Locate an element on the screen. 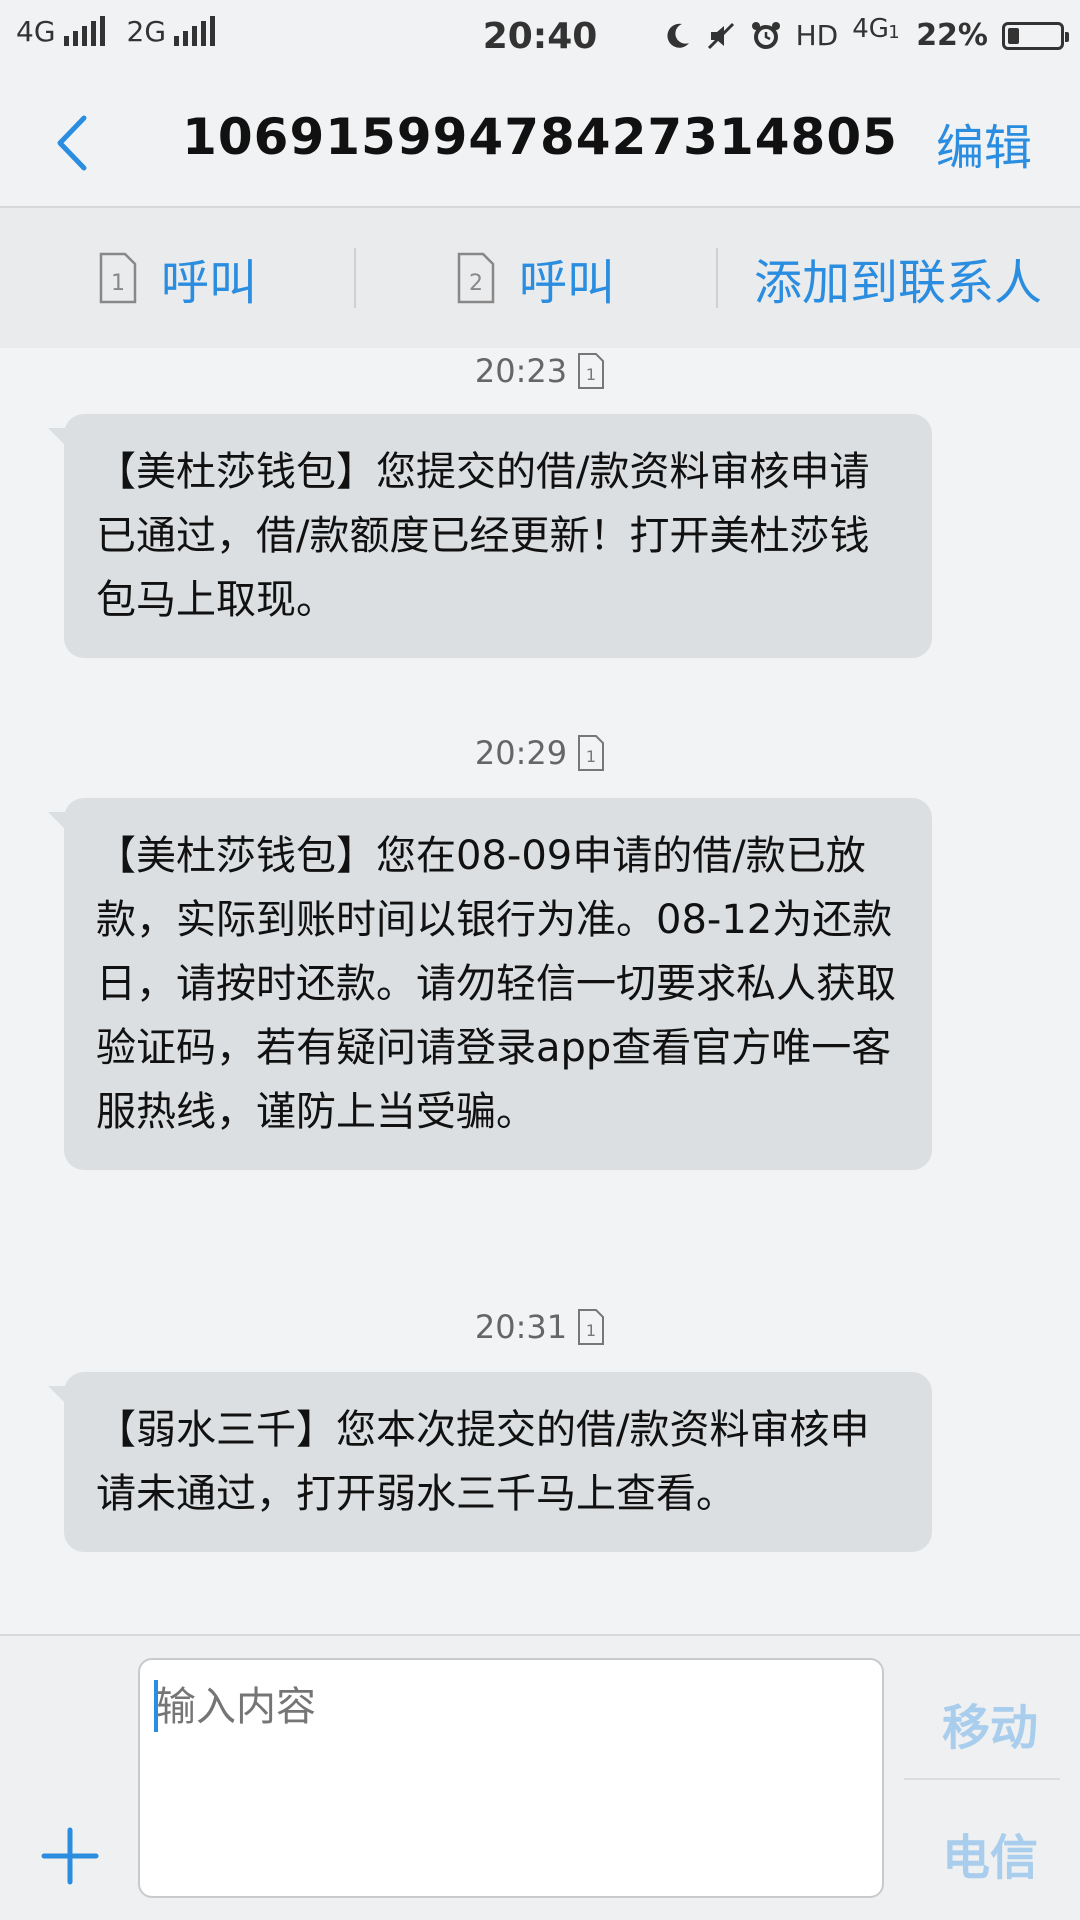 The image size is (1080, 1920). battery-percent: 22% is located at coordinates (952, 35).